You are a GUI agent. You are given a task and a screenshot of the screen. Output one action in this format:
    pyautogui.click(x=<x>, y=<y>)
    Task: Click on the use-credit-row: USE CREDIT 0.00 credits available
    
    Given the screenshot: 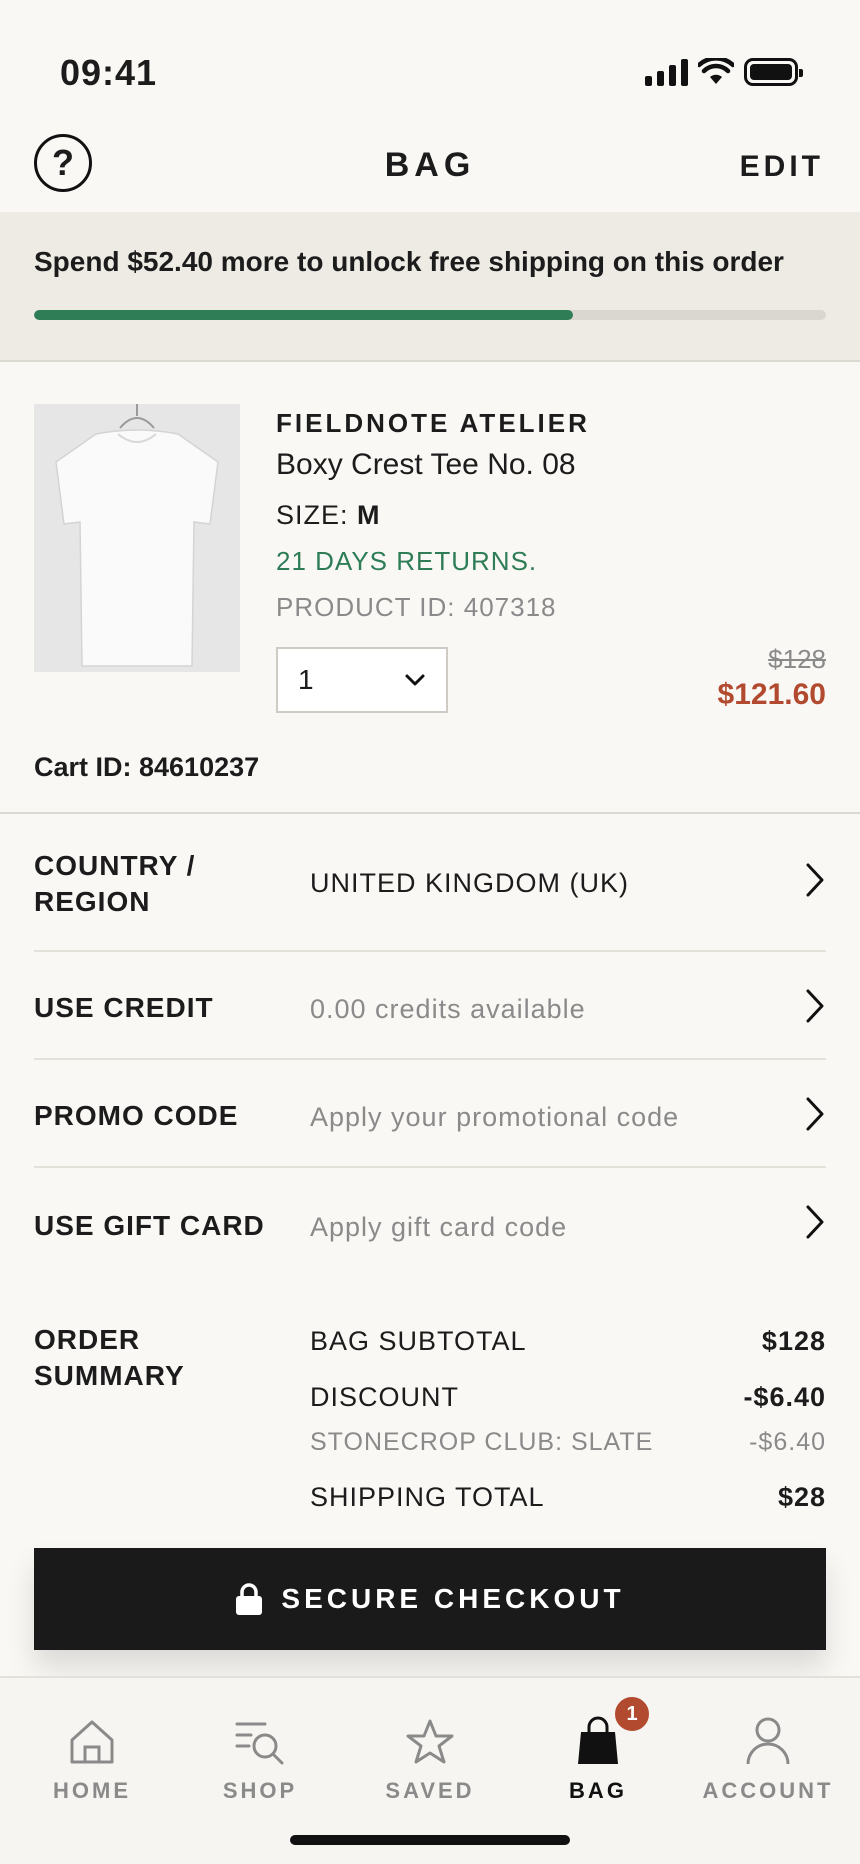 What is the action you would take?
    pyautogui.click(x=430, y=1006)
    